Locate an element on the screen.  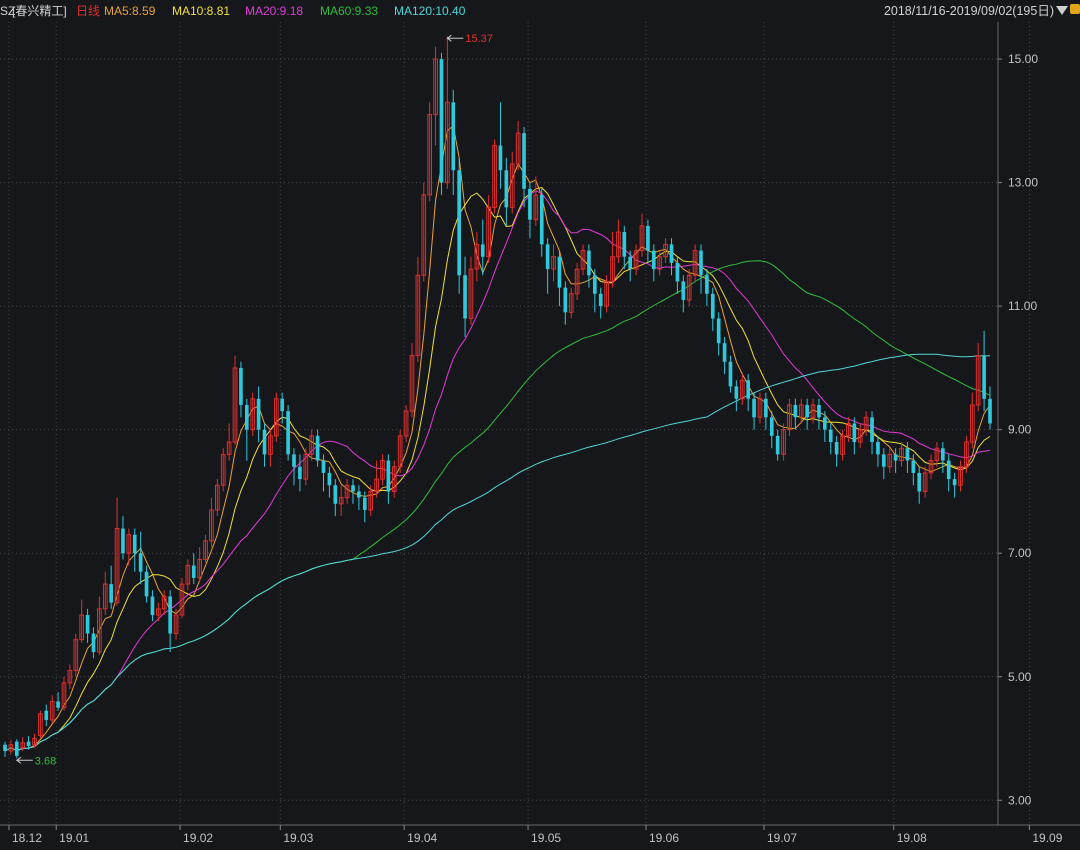
ma5-label: MA5:8.59 is located at coordinates (130, 11).